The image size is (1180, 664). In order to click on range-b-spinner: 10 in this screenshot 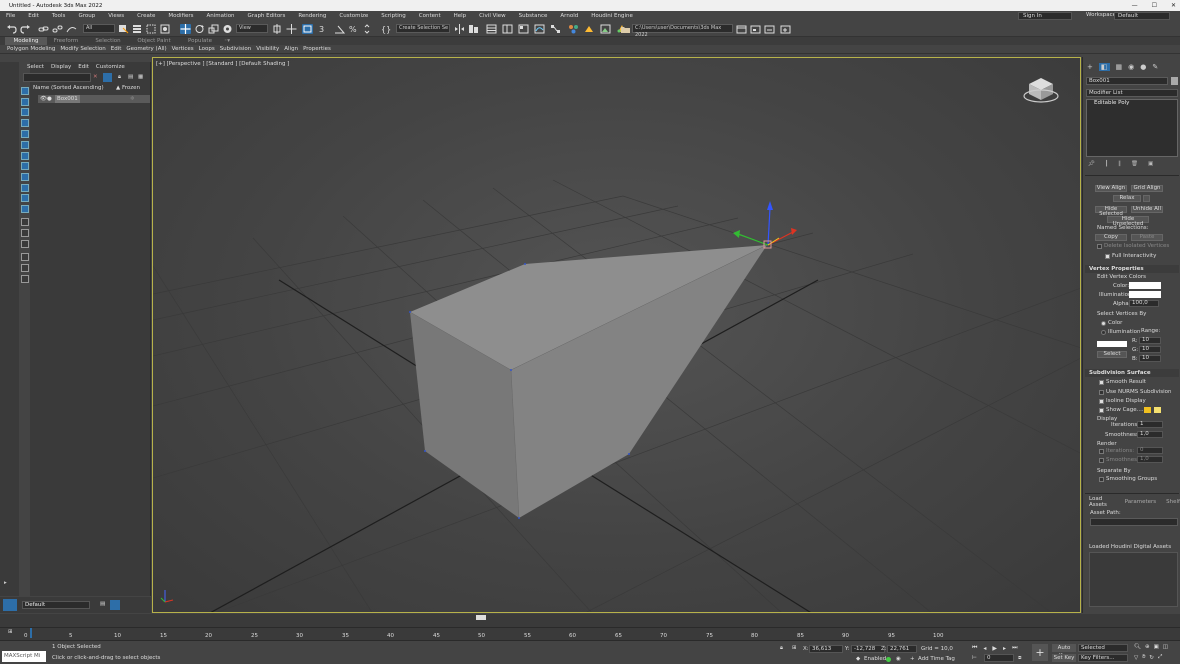, I will do `click(1150, 358)`.